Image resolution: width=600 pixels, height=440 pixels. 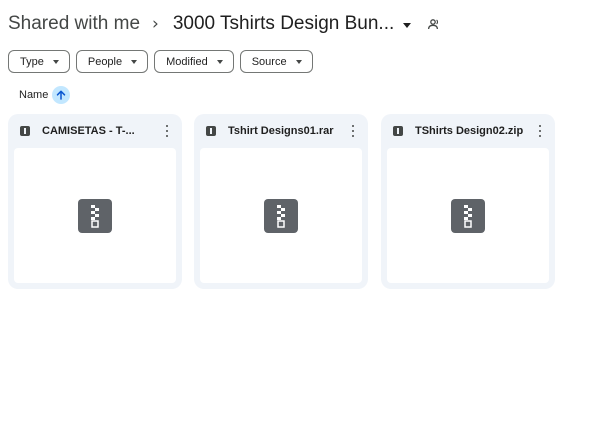 I want to click on file-name: TShirts Design02.zip, so click(x=469, y=131).